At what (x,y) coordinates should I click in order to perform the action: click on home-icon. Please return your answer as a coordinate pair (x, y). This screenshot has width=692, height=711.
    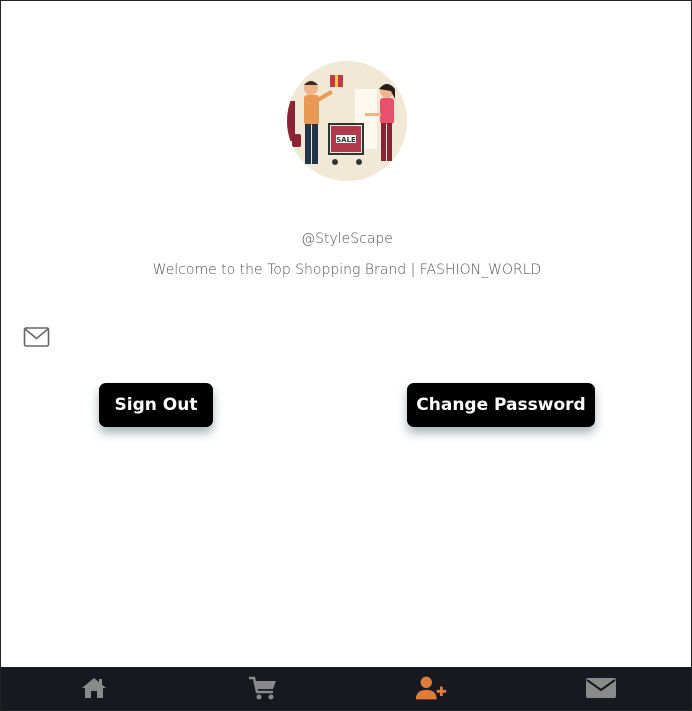
    Looking at the image, I should click on (94, 688).